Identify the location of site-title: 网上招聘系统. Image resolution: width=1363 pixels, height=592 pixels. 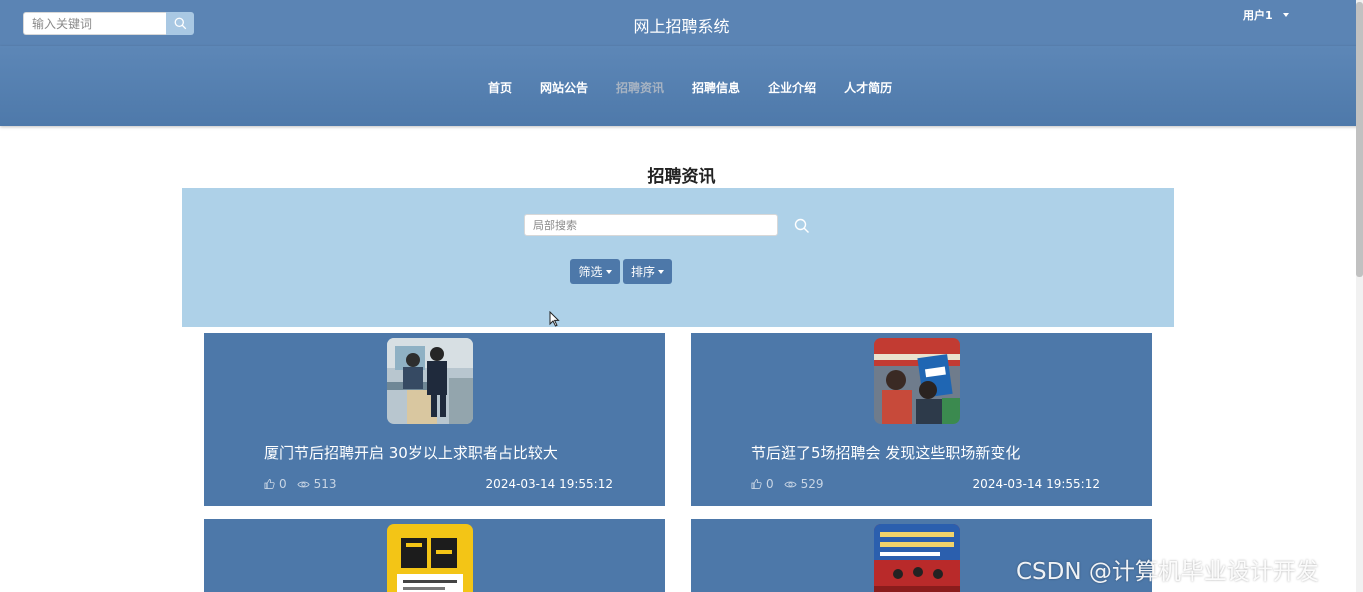
(681, 26).